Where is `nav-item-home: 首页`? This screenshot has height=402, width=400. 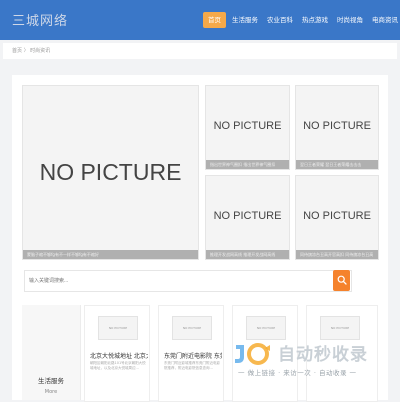
nav-item-home: 首页 is located at coordinates (214, 20).